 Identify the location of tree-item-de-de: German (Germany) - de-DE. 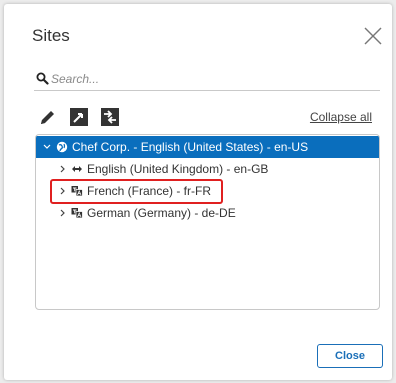
(207, 213).